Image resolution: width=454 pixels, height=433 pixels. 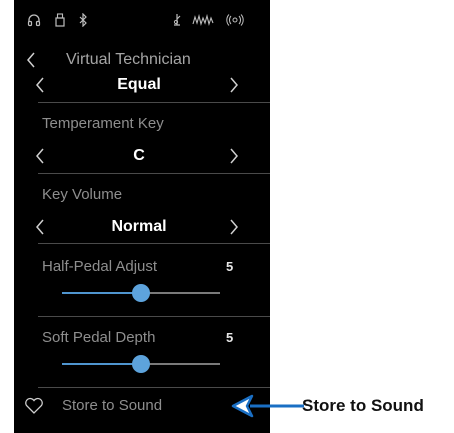 I want to click on status-bar, so click(x=142, y=20).